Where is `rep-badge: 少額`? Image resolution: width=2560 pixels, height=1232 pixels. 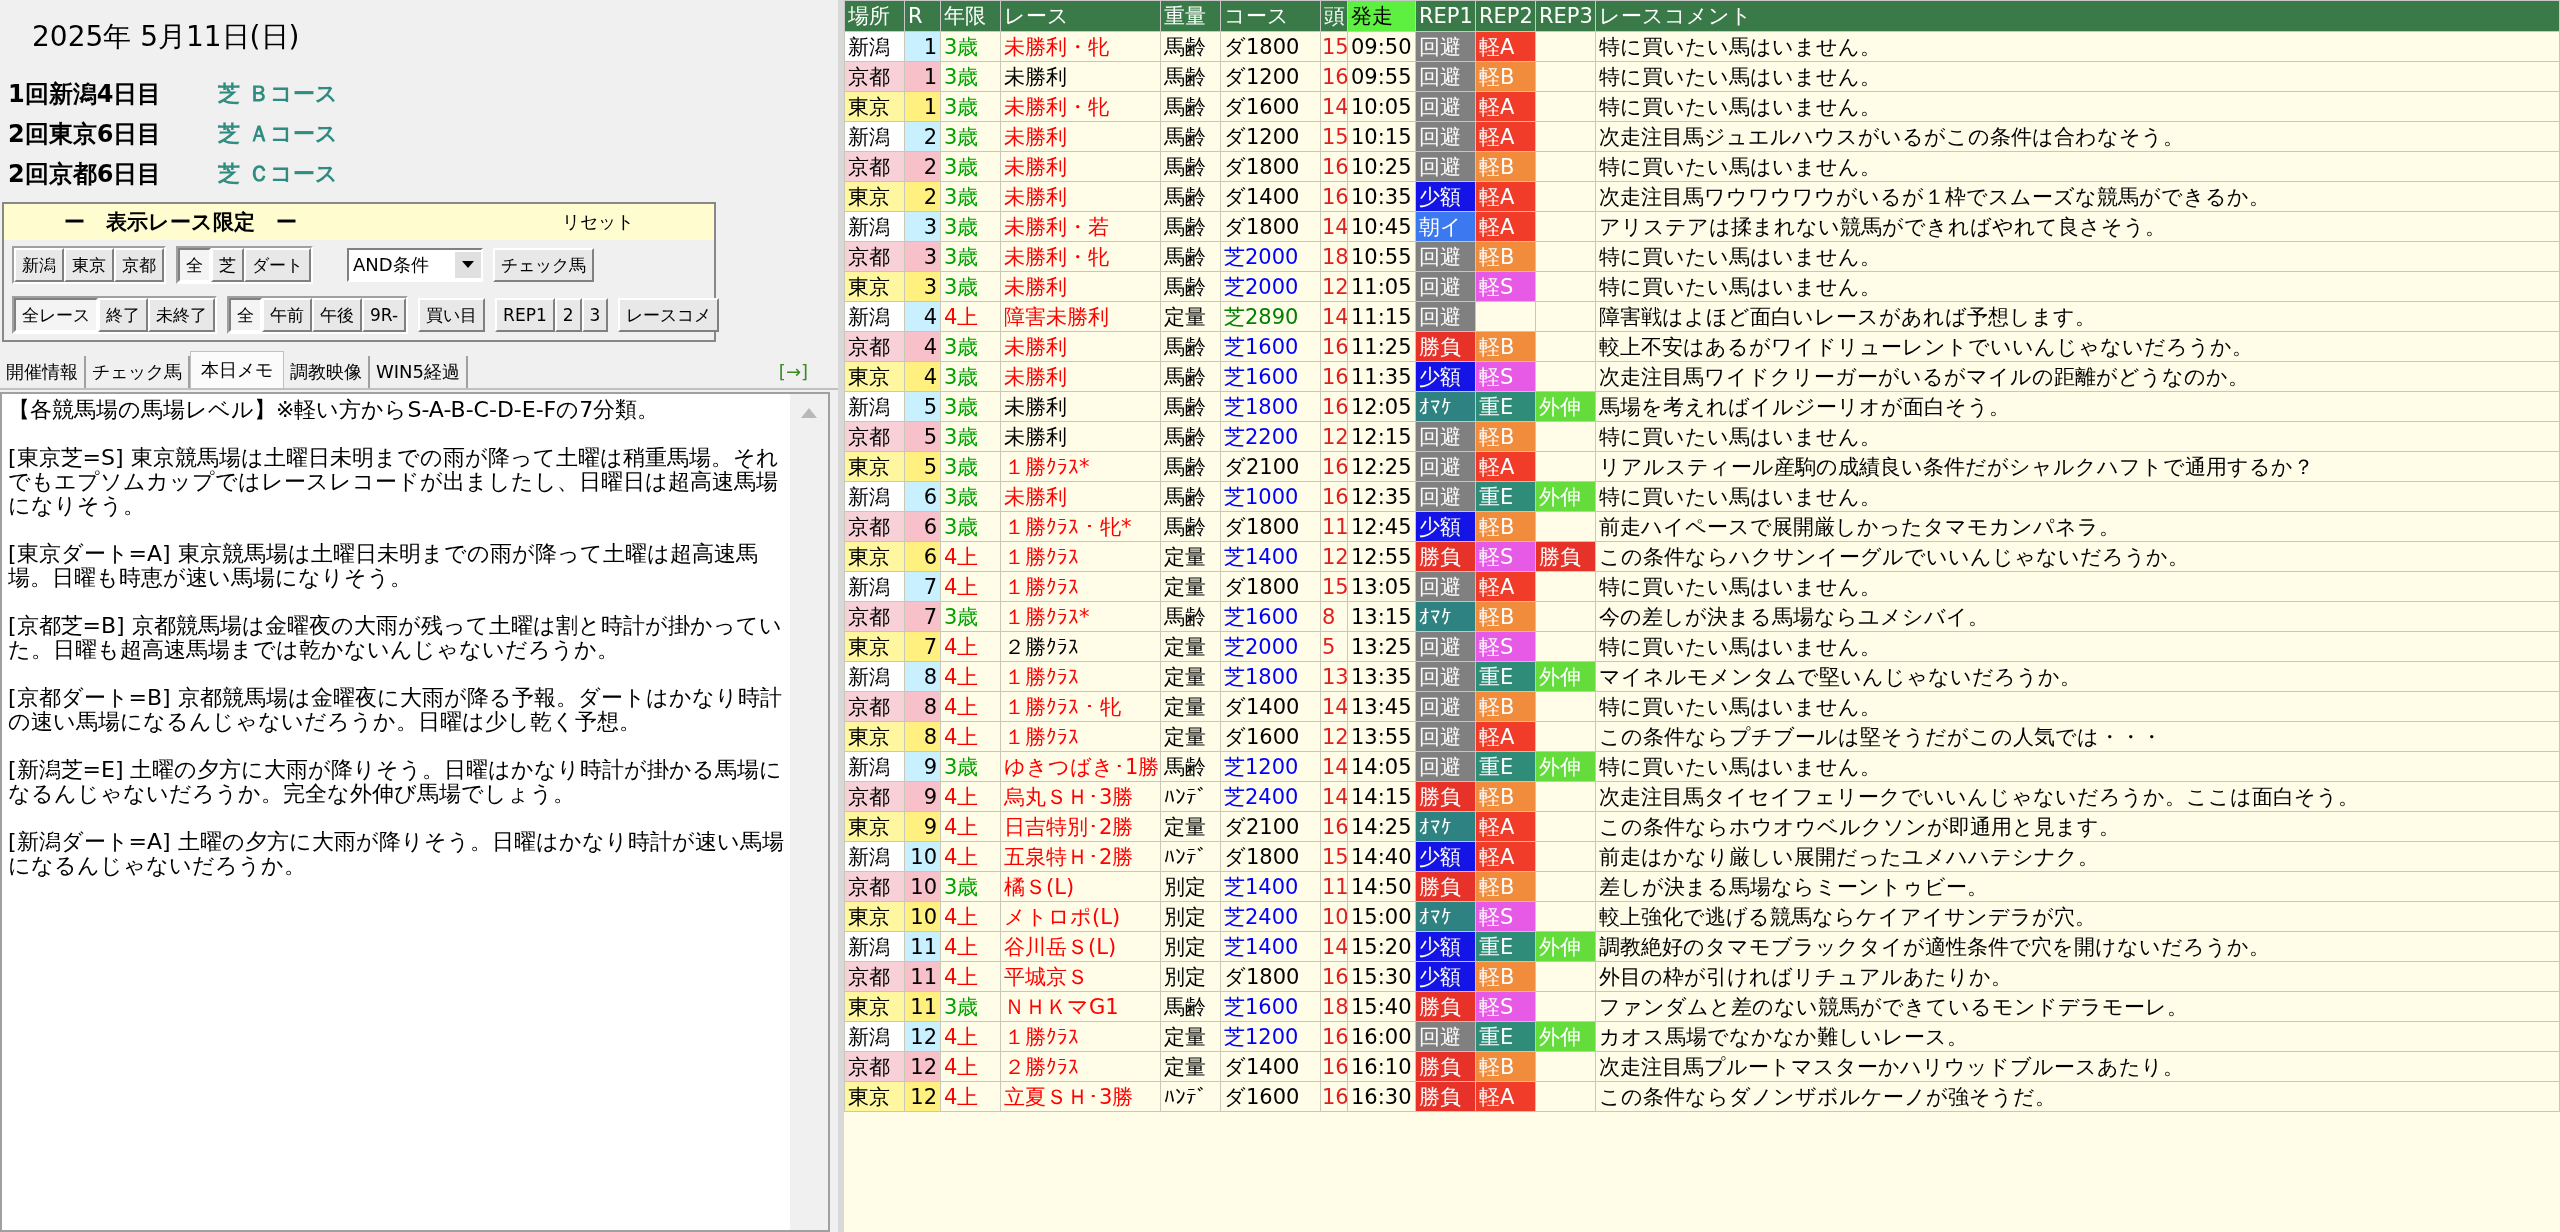
rep-badge: 少額 is located at coordinates (1445, 946).